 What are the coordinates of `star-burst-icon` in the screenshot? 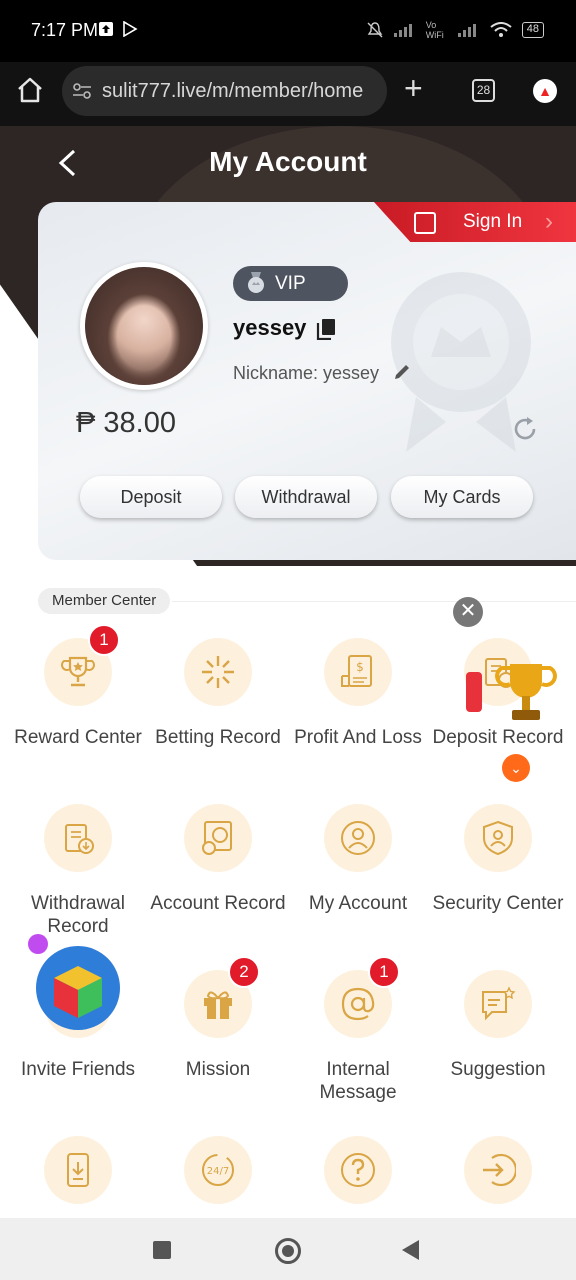 It's located at (218, 672).